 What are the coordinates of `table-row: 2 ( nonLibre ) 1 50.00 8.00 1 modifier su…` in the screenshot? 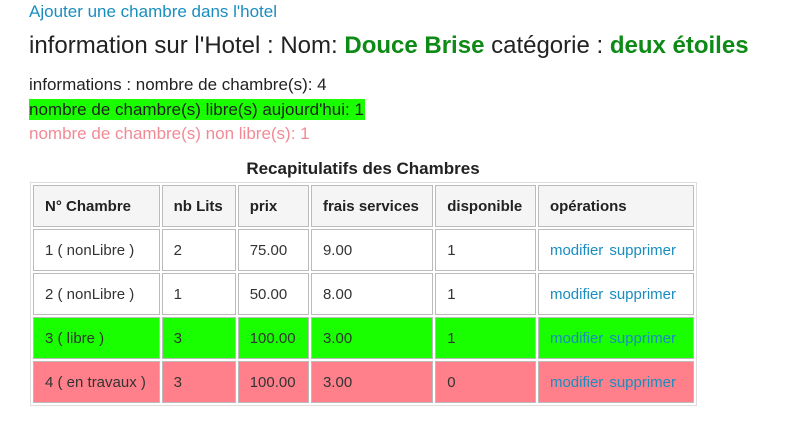 It's located at (363, 294).